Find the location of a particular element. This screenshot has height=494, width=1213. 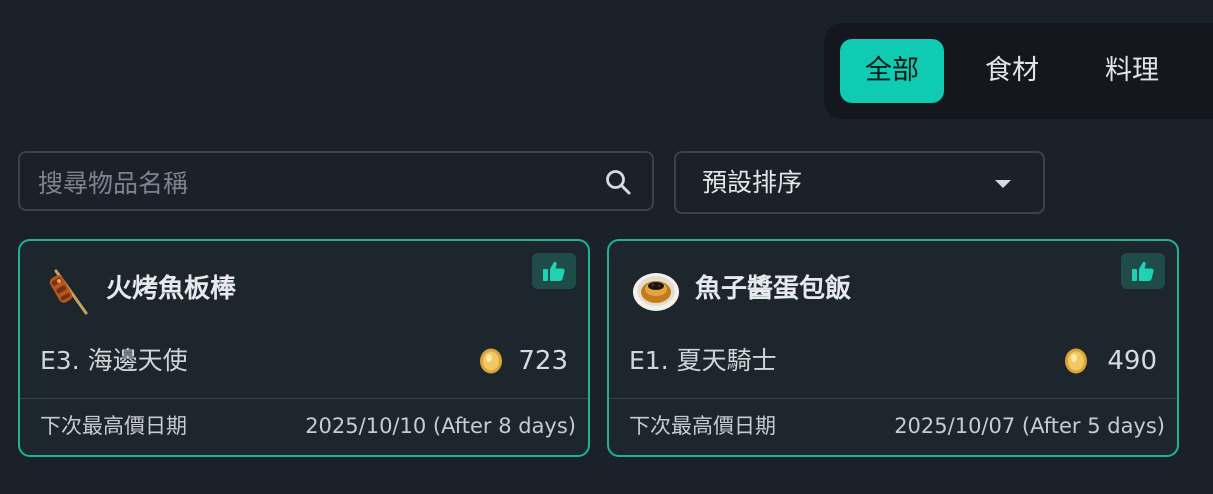

next-peak-date-value: 2025/10/10 (After 8 days) is located at coordinates (440, 426).